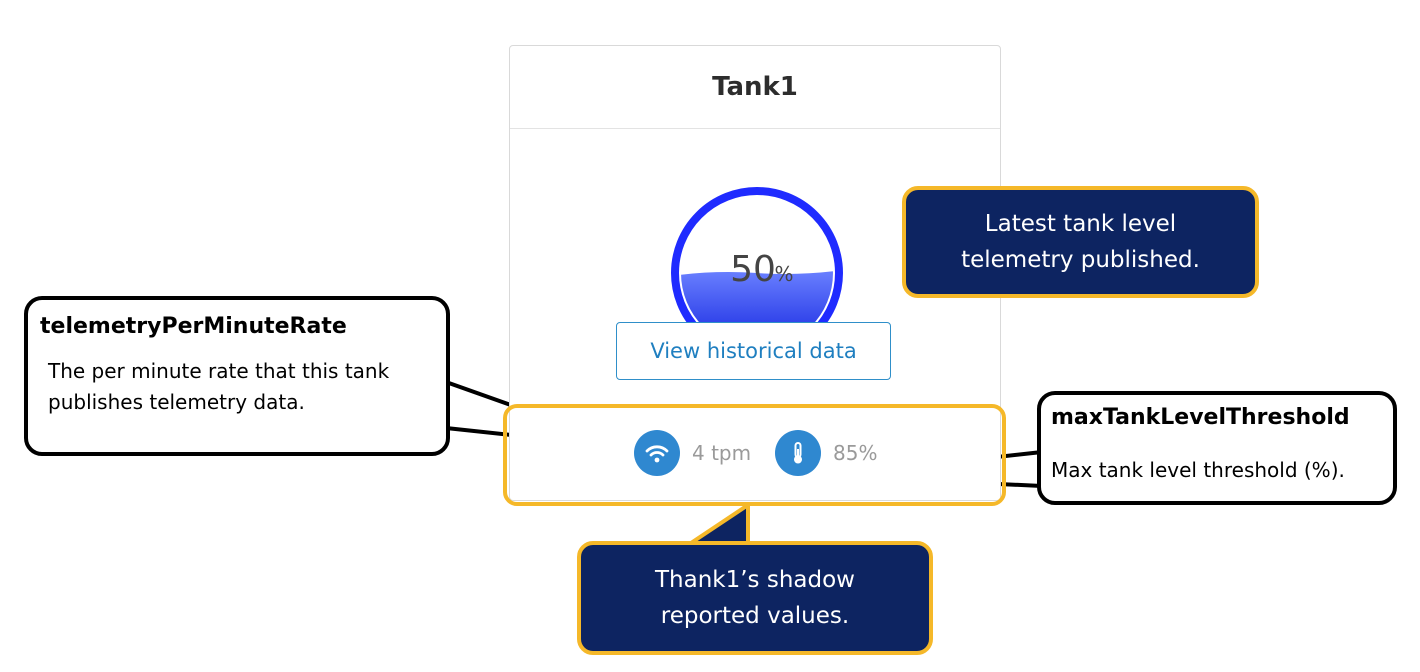  I want to click on view-historical-data-button: View historical data, so click(753, 351).